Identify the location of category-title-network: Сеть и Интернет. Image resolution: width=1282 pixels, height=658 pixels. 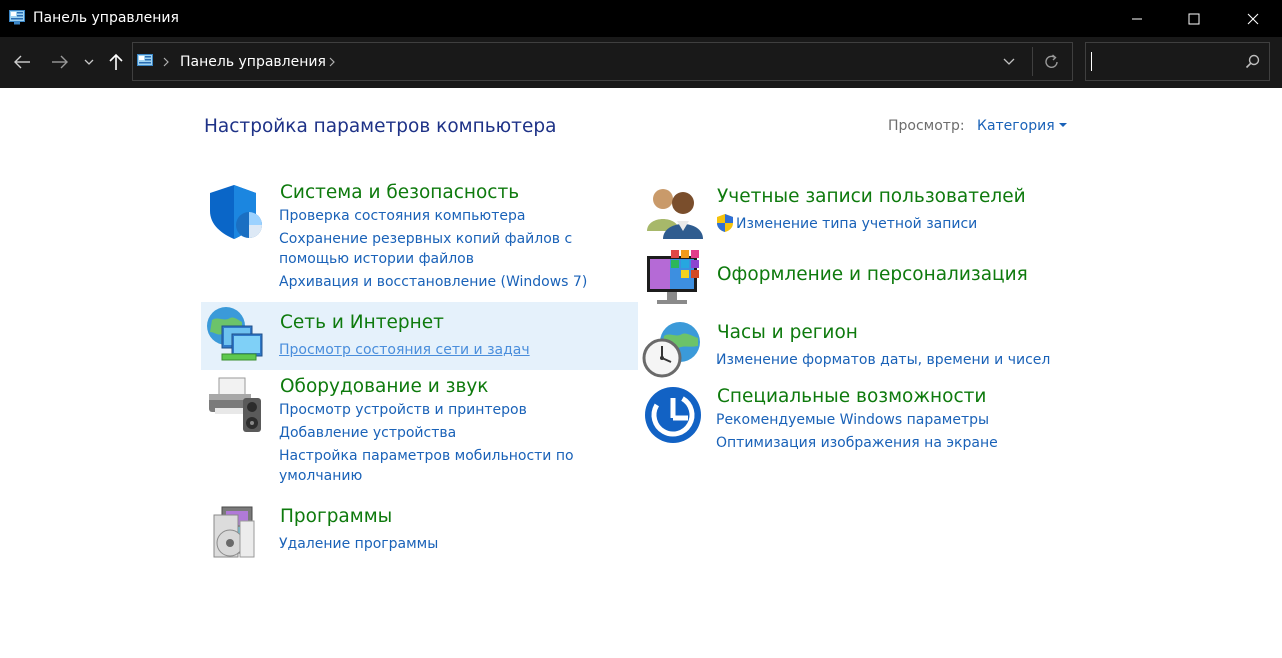
(362, 322).